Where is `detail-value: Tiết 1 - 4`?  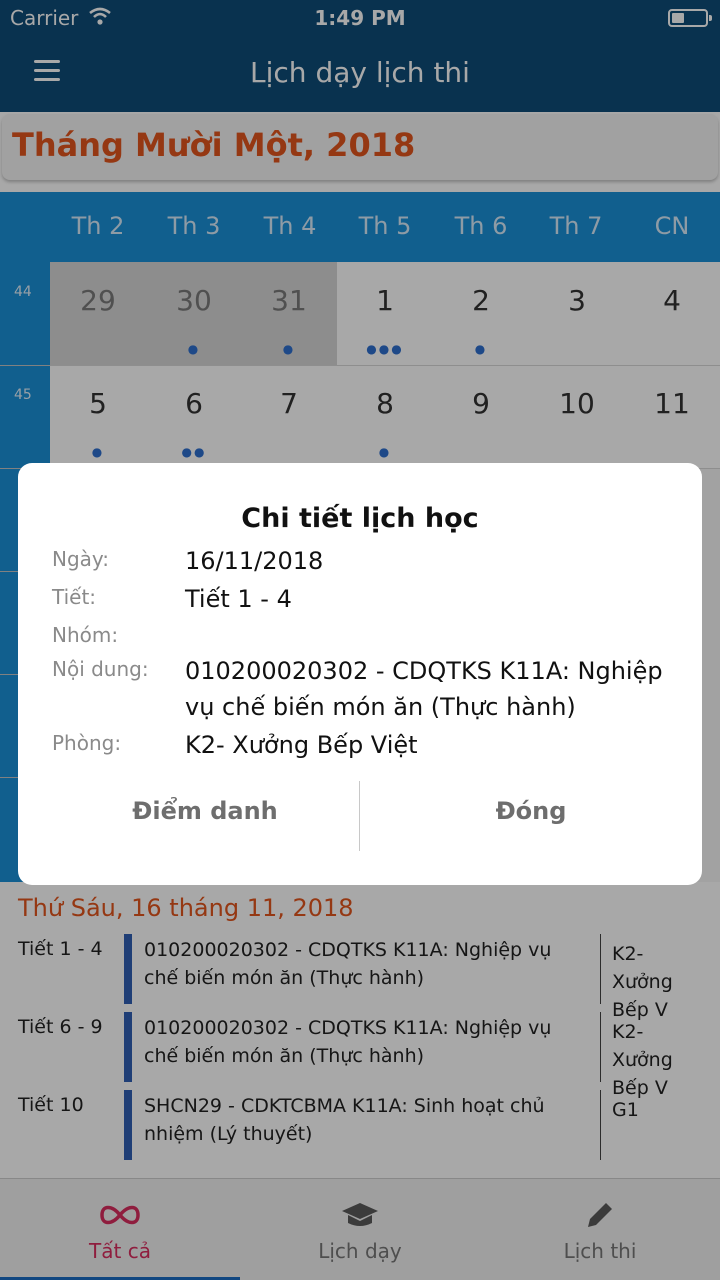 detail-value: Tiết 1 - 4 is located at coordinates (238, 599).